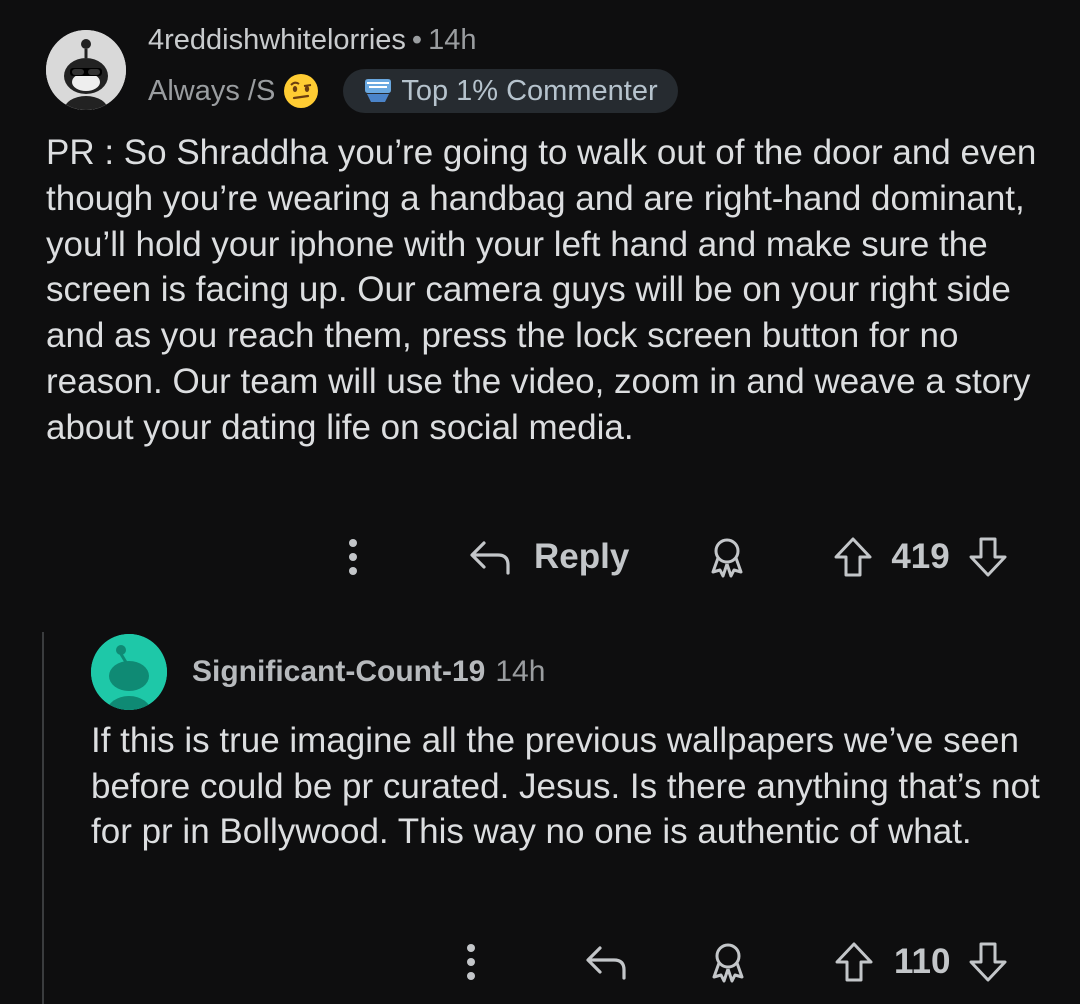 The height and width of the screenshot is (1004, 1080). I want to click on top-commenter-badge: Top 1% Commenter, so click(510, 91).